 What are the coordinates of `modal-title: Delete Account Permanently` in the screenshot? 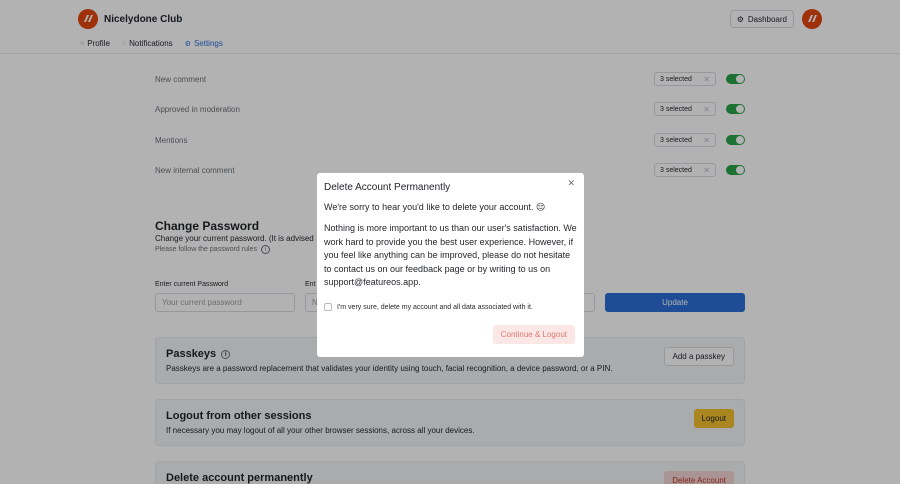 It's located at (387, 187).